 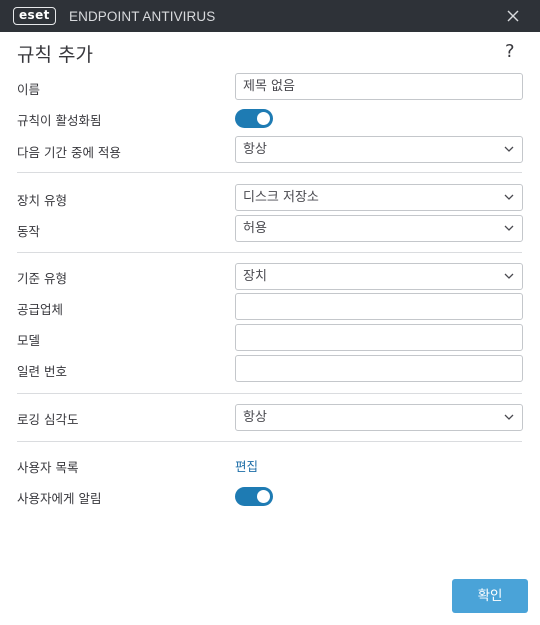 What do you see at coordinates (55, 55) in the screenshot?
I see `dialog-title: 규칙 추가` at bounding box center [55, 55].